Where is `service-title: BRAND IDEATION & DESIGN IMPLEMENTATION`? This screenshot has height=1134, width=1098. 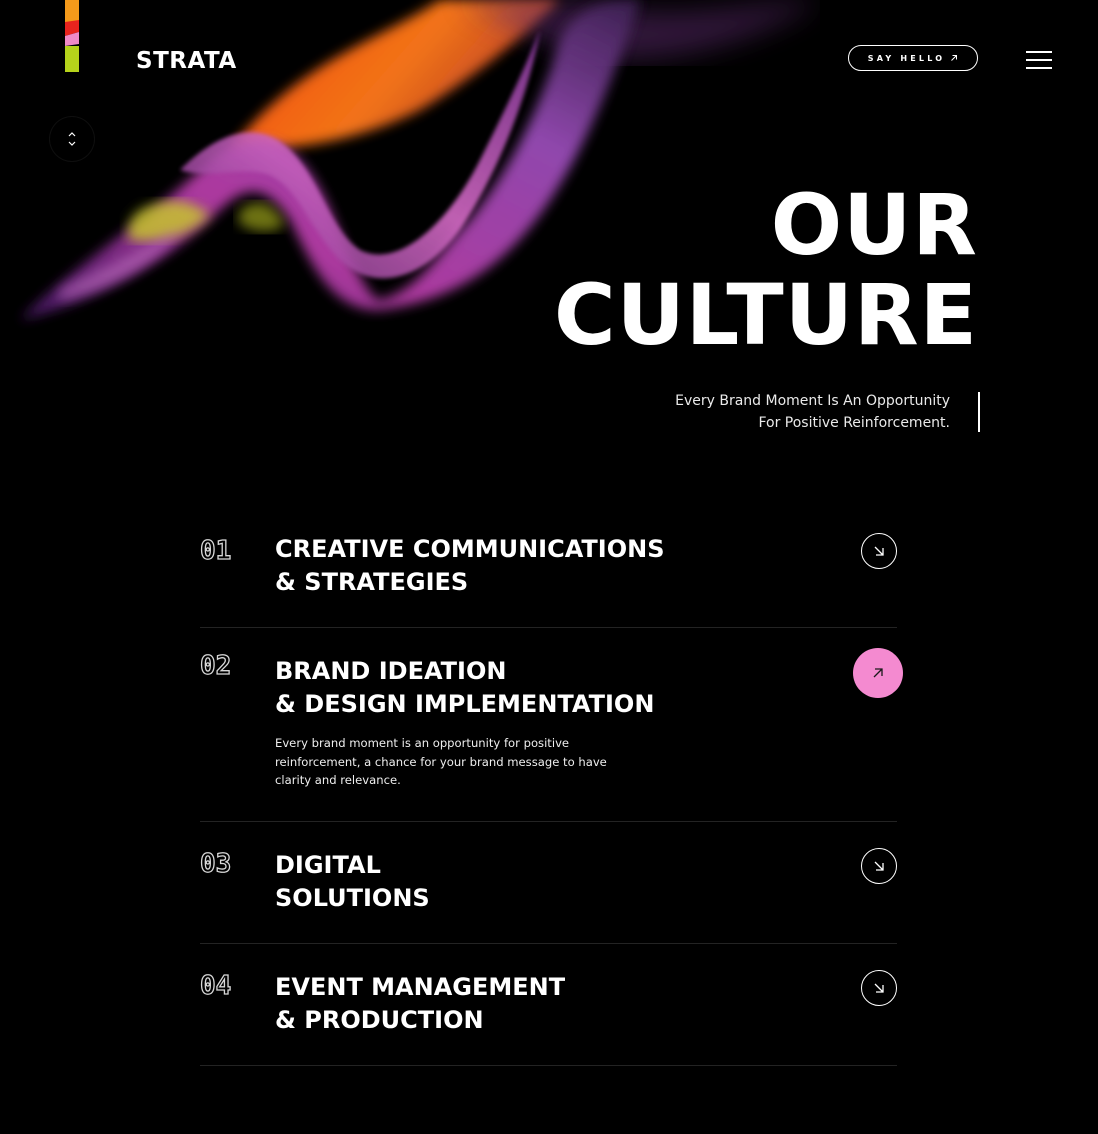
service-title: BRAND IDEATION & DESIGN IMPLEMENTATION is located at coordinates (465, 687).